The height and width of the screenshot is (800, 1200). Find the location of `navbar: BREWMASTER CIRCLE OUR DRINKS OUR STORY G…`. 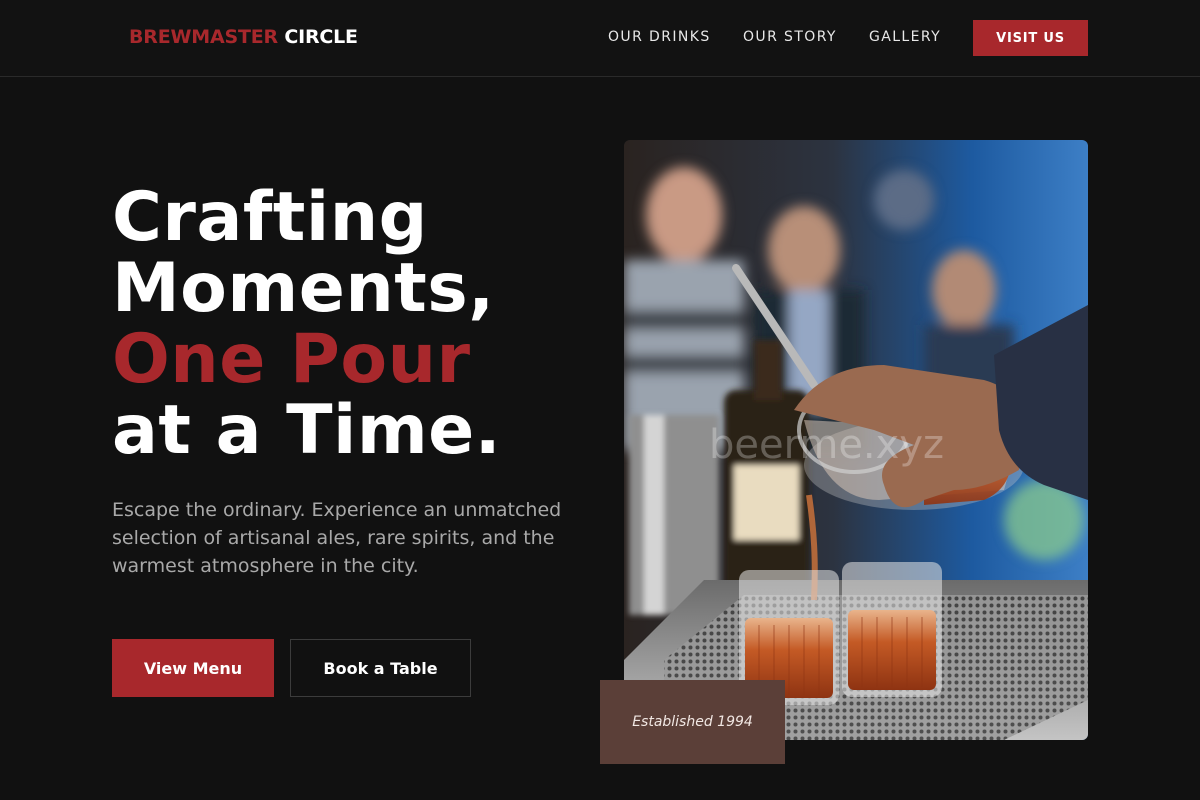

navbar: BREWMASTER CIRCLE OUR DRINKS OUR STORY G… is located at coordinates (600, 38).